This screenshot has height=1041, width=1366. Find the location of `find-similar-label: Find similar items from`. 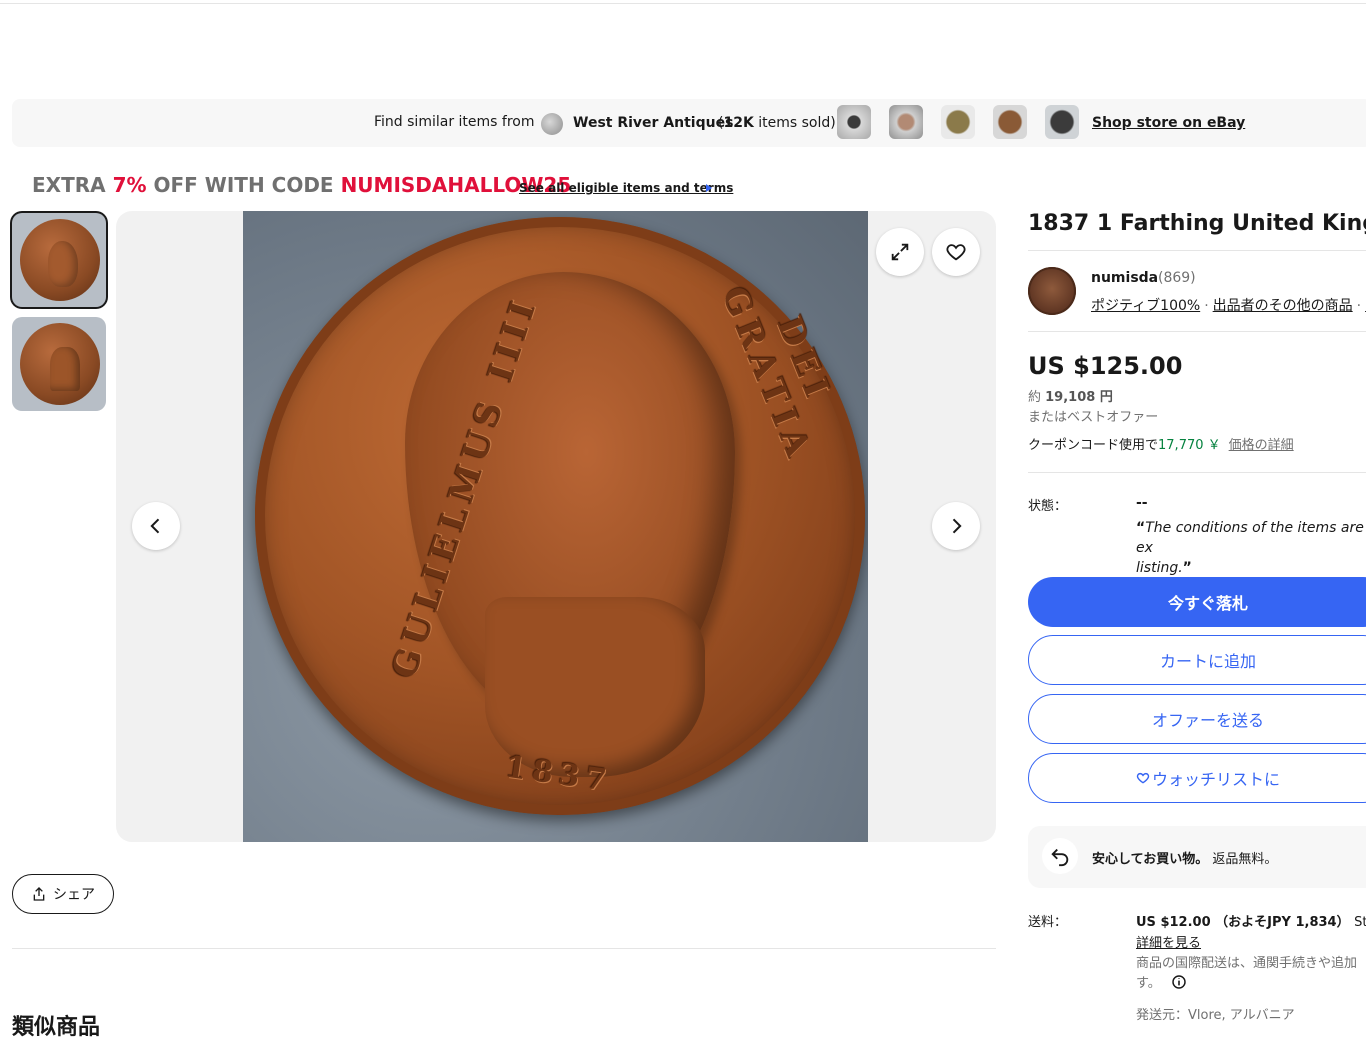

find-similar-label: Find similar items from is located at coordinates (454, 122).